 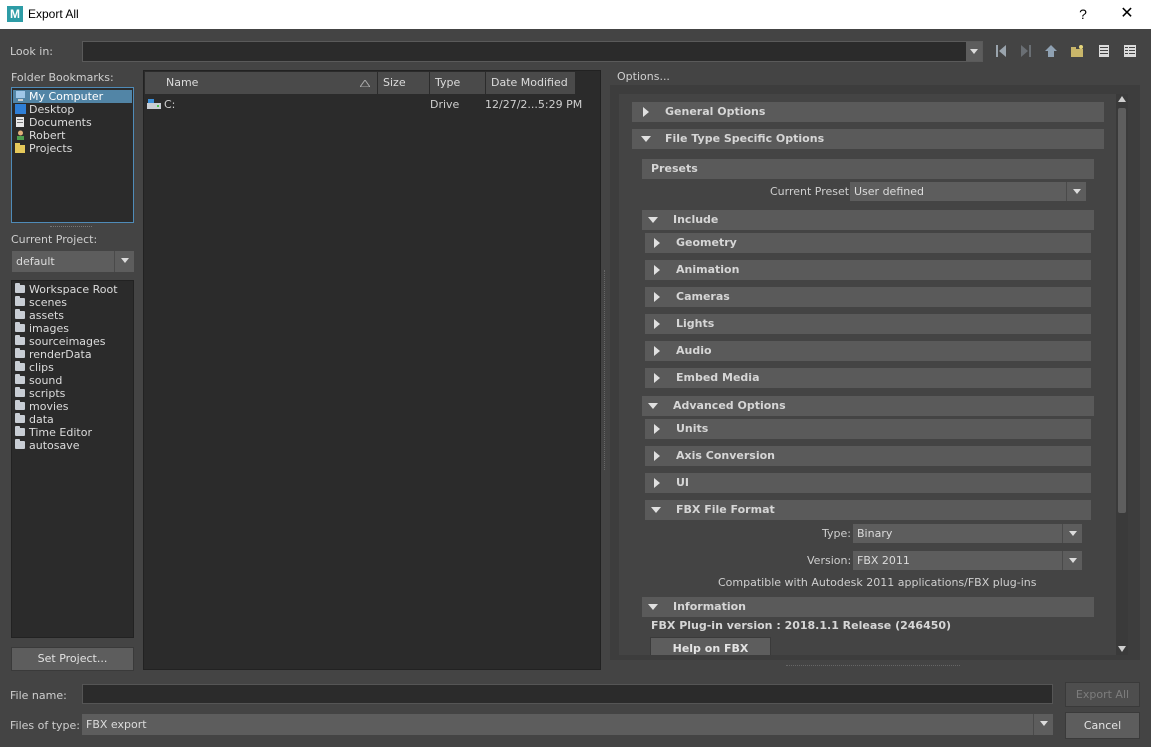 What do you see at coordinates (1130, 51) in the screenshot?
I see `detail-view-icon` at bounding box center [1130, 51].